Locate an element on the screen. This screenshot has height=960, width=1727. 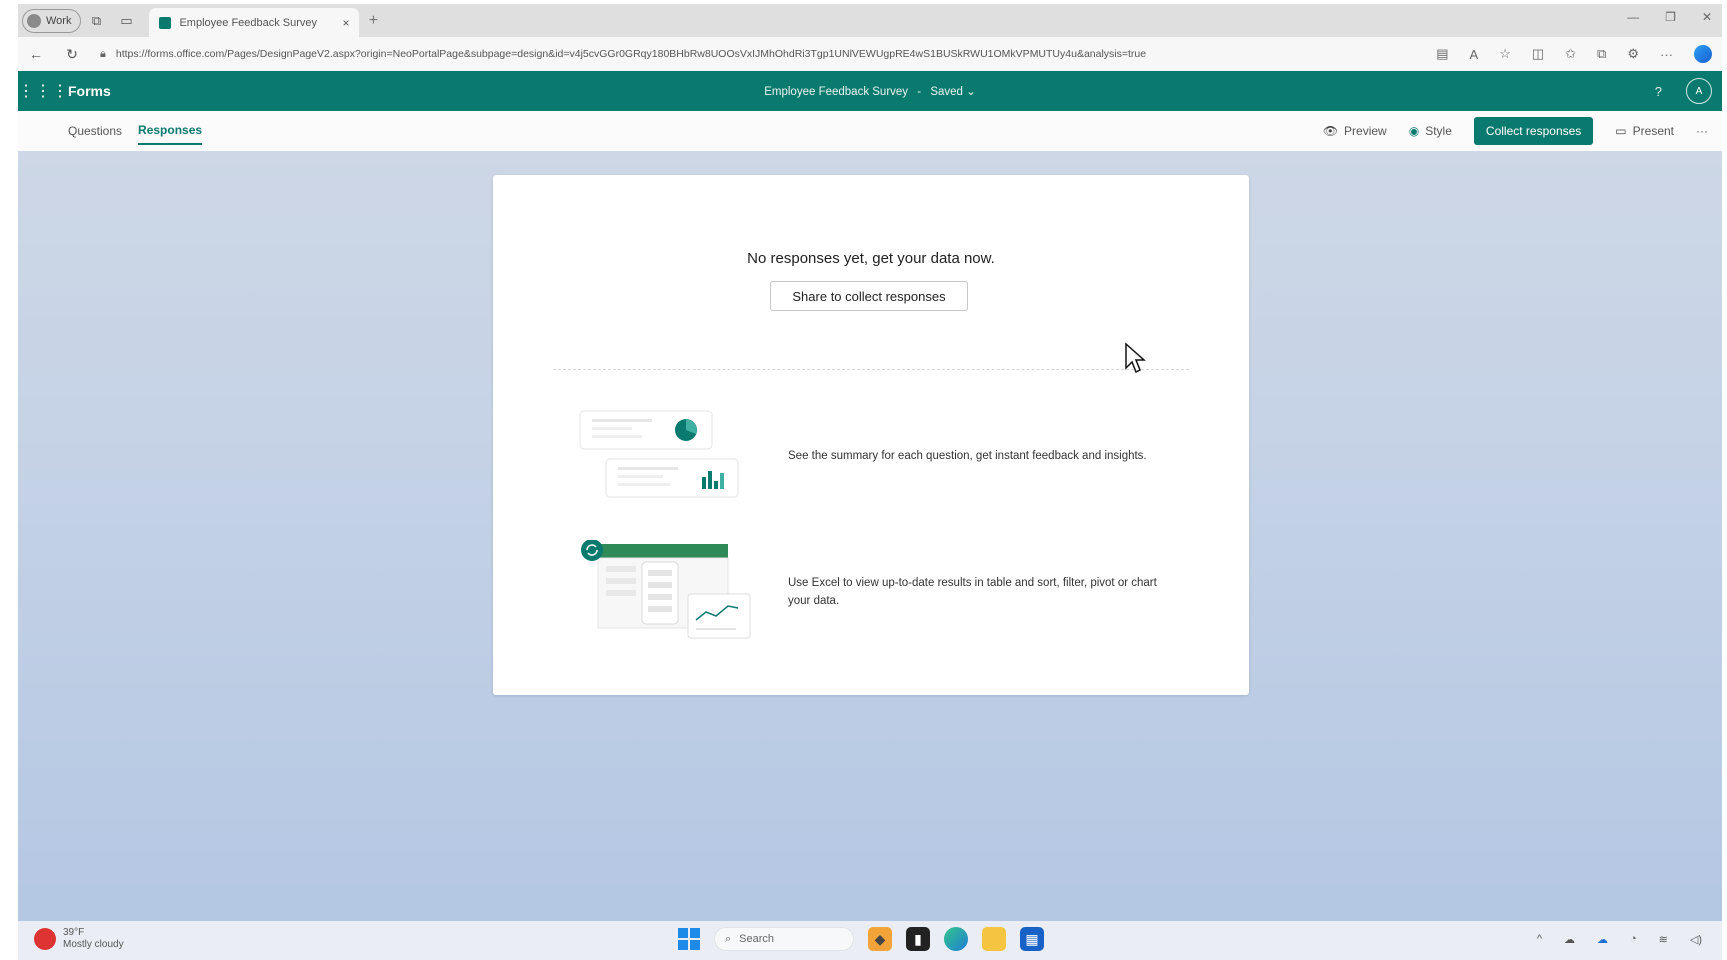
minimize-icon: — is located at coordinates (1633, 17).